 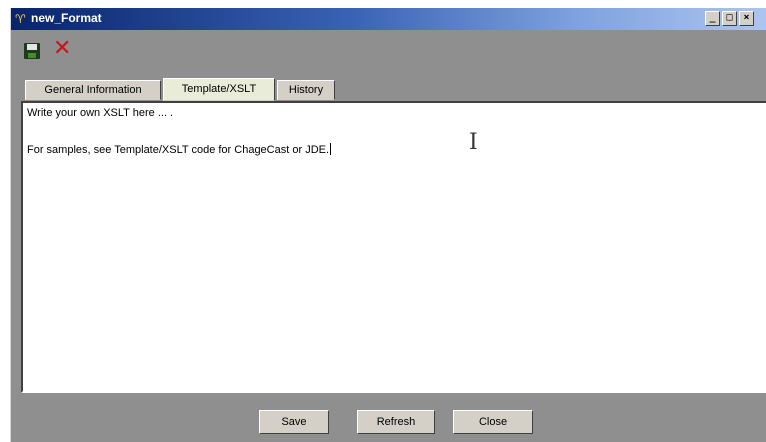 What do you see at coordinates (388, 19) in the screenshot?
I see `title-bar: ♈ new_Format _ □ ×` at bounding box center [388, 19].